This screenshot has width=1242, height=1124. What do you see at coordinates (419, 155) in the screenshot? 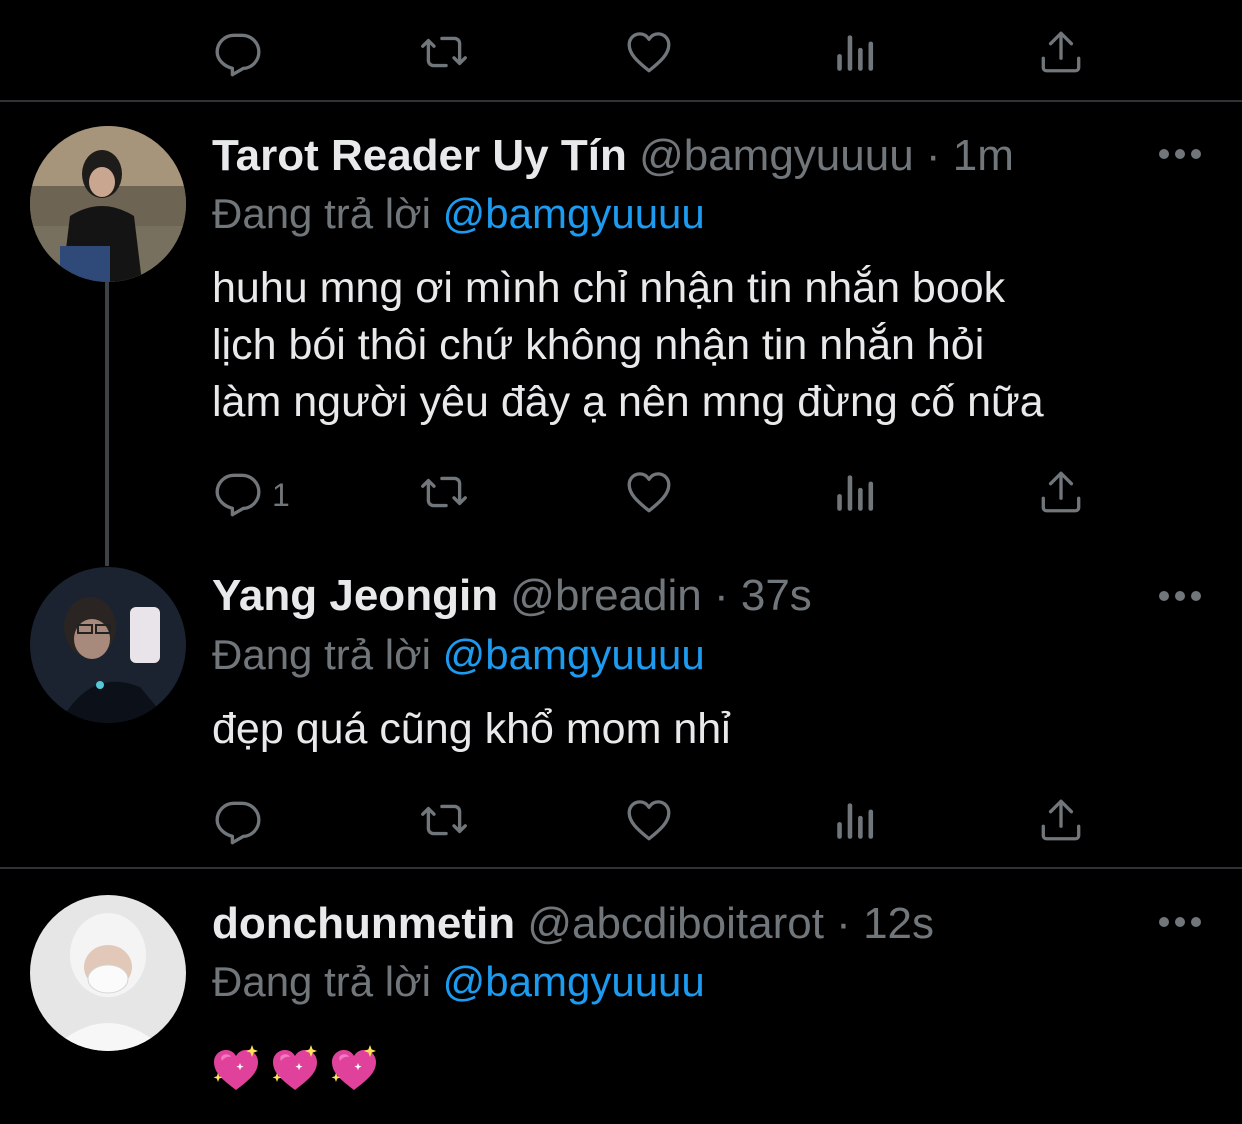
I see `display-name: Tarot Reader Uy Tín` at bounding box center [419, 155].